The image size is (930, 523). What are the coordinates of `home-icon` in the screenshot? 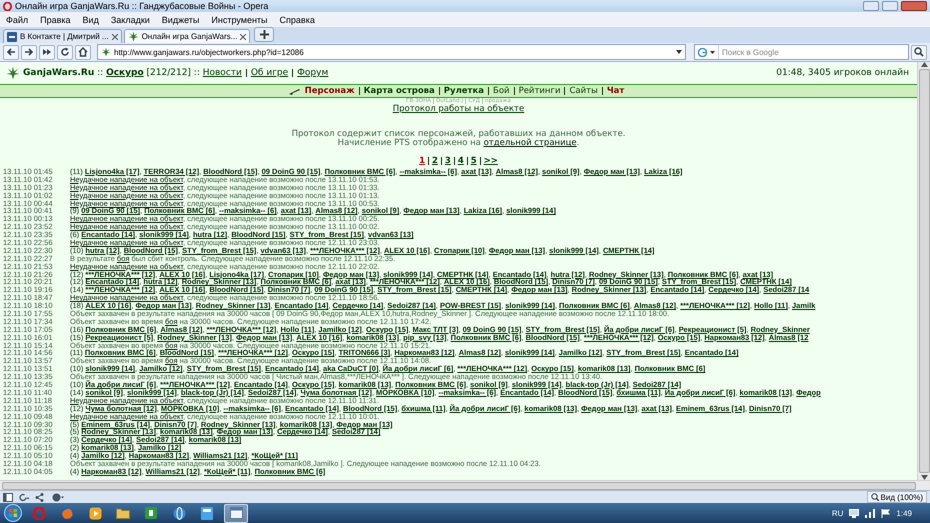 It's located at (83, 52).